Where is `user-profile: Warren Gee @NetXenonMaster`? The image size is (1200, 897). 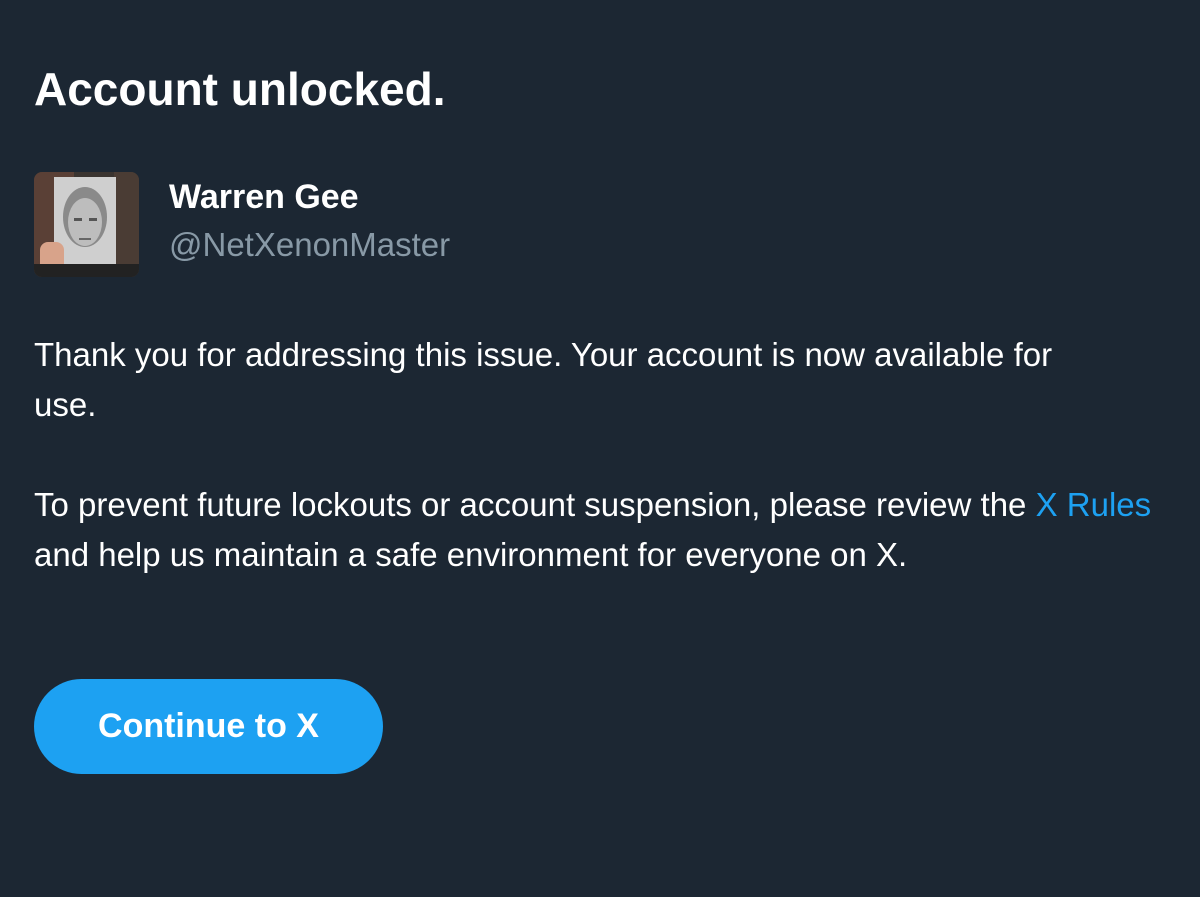
user-profile: Warren Gee @NetXenonMaster is located at coordinates (384, 225).